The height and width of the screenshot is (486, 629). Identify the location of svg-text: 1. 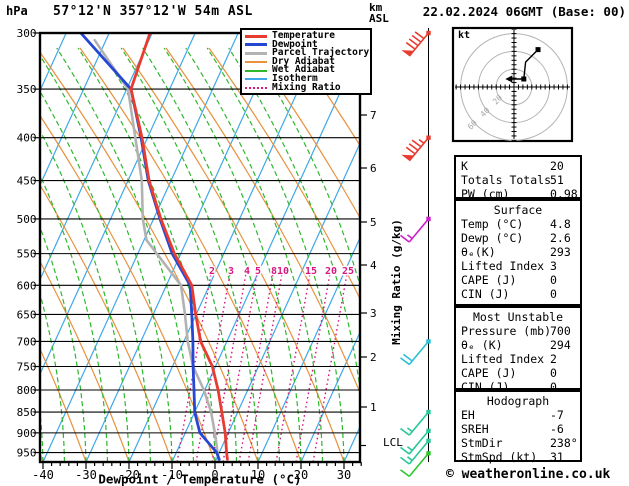
(373, 407).